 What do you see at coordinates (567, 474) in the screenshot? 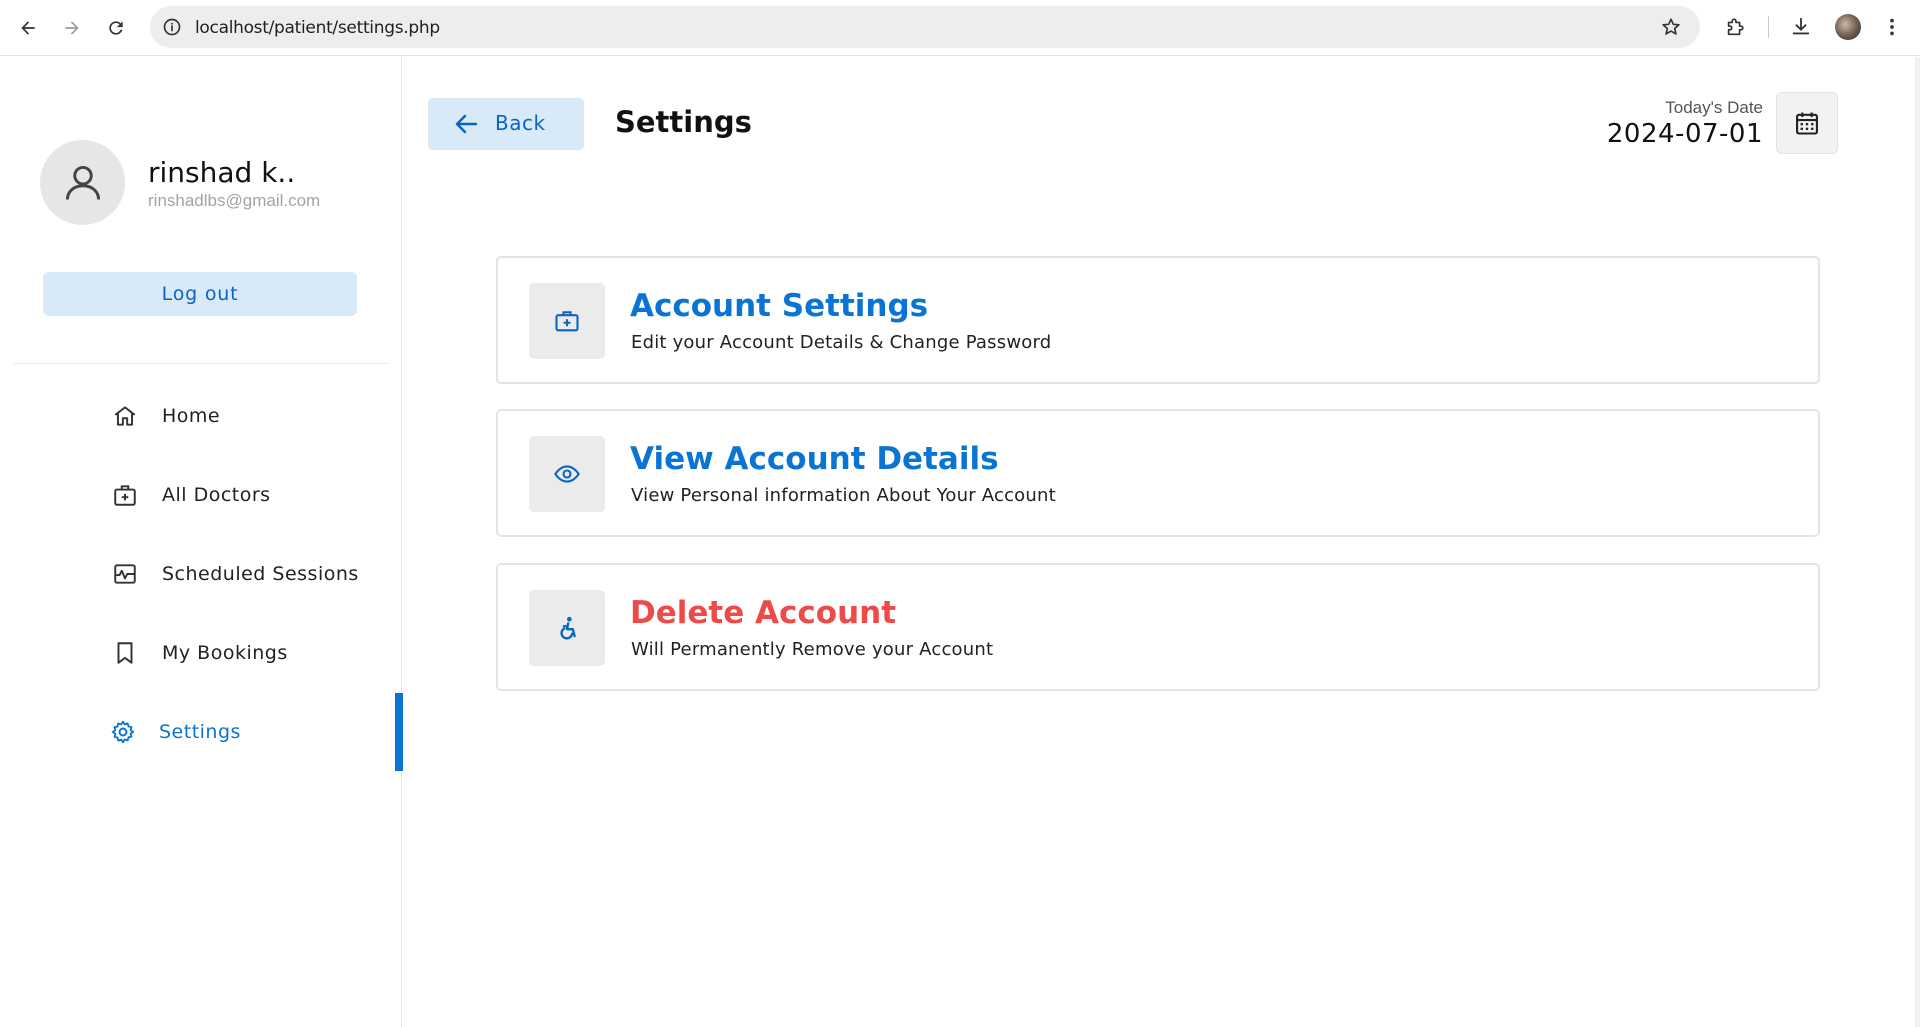
I see `eye-icon` at bounding box center [567, 474].